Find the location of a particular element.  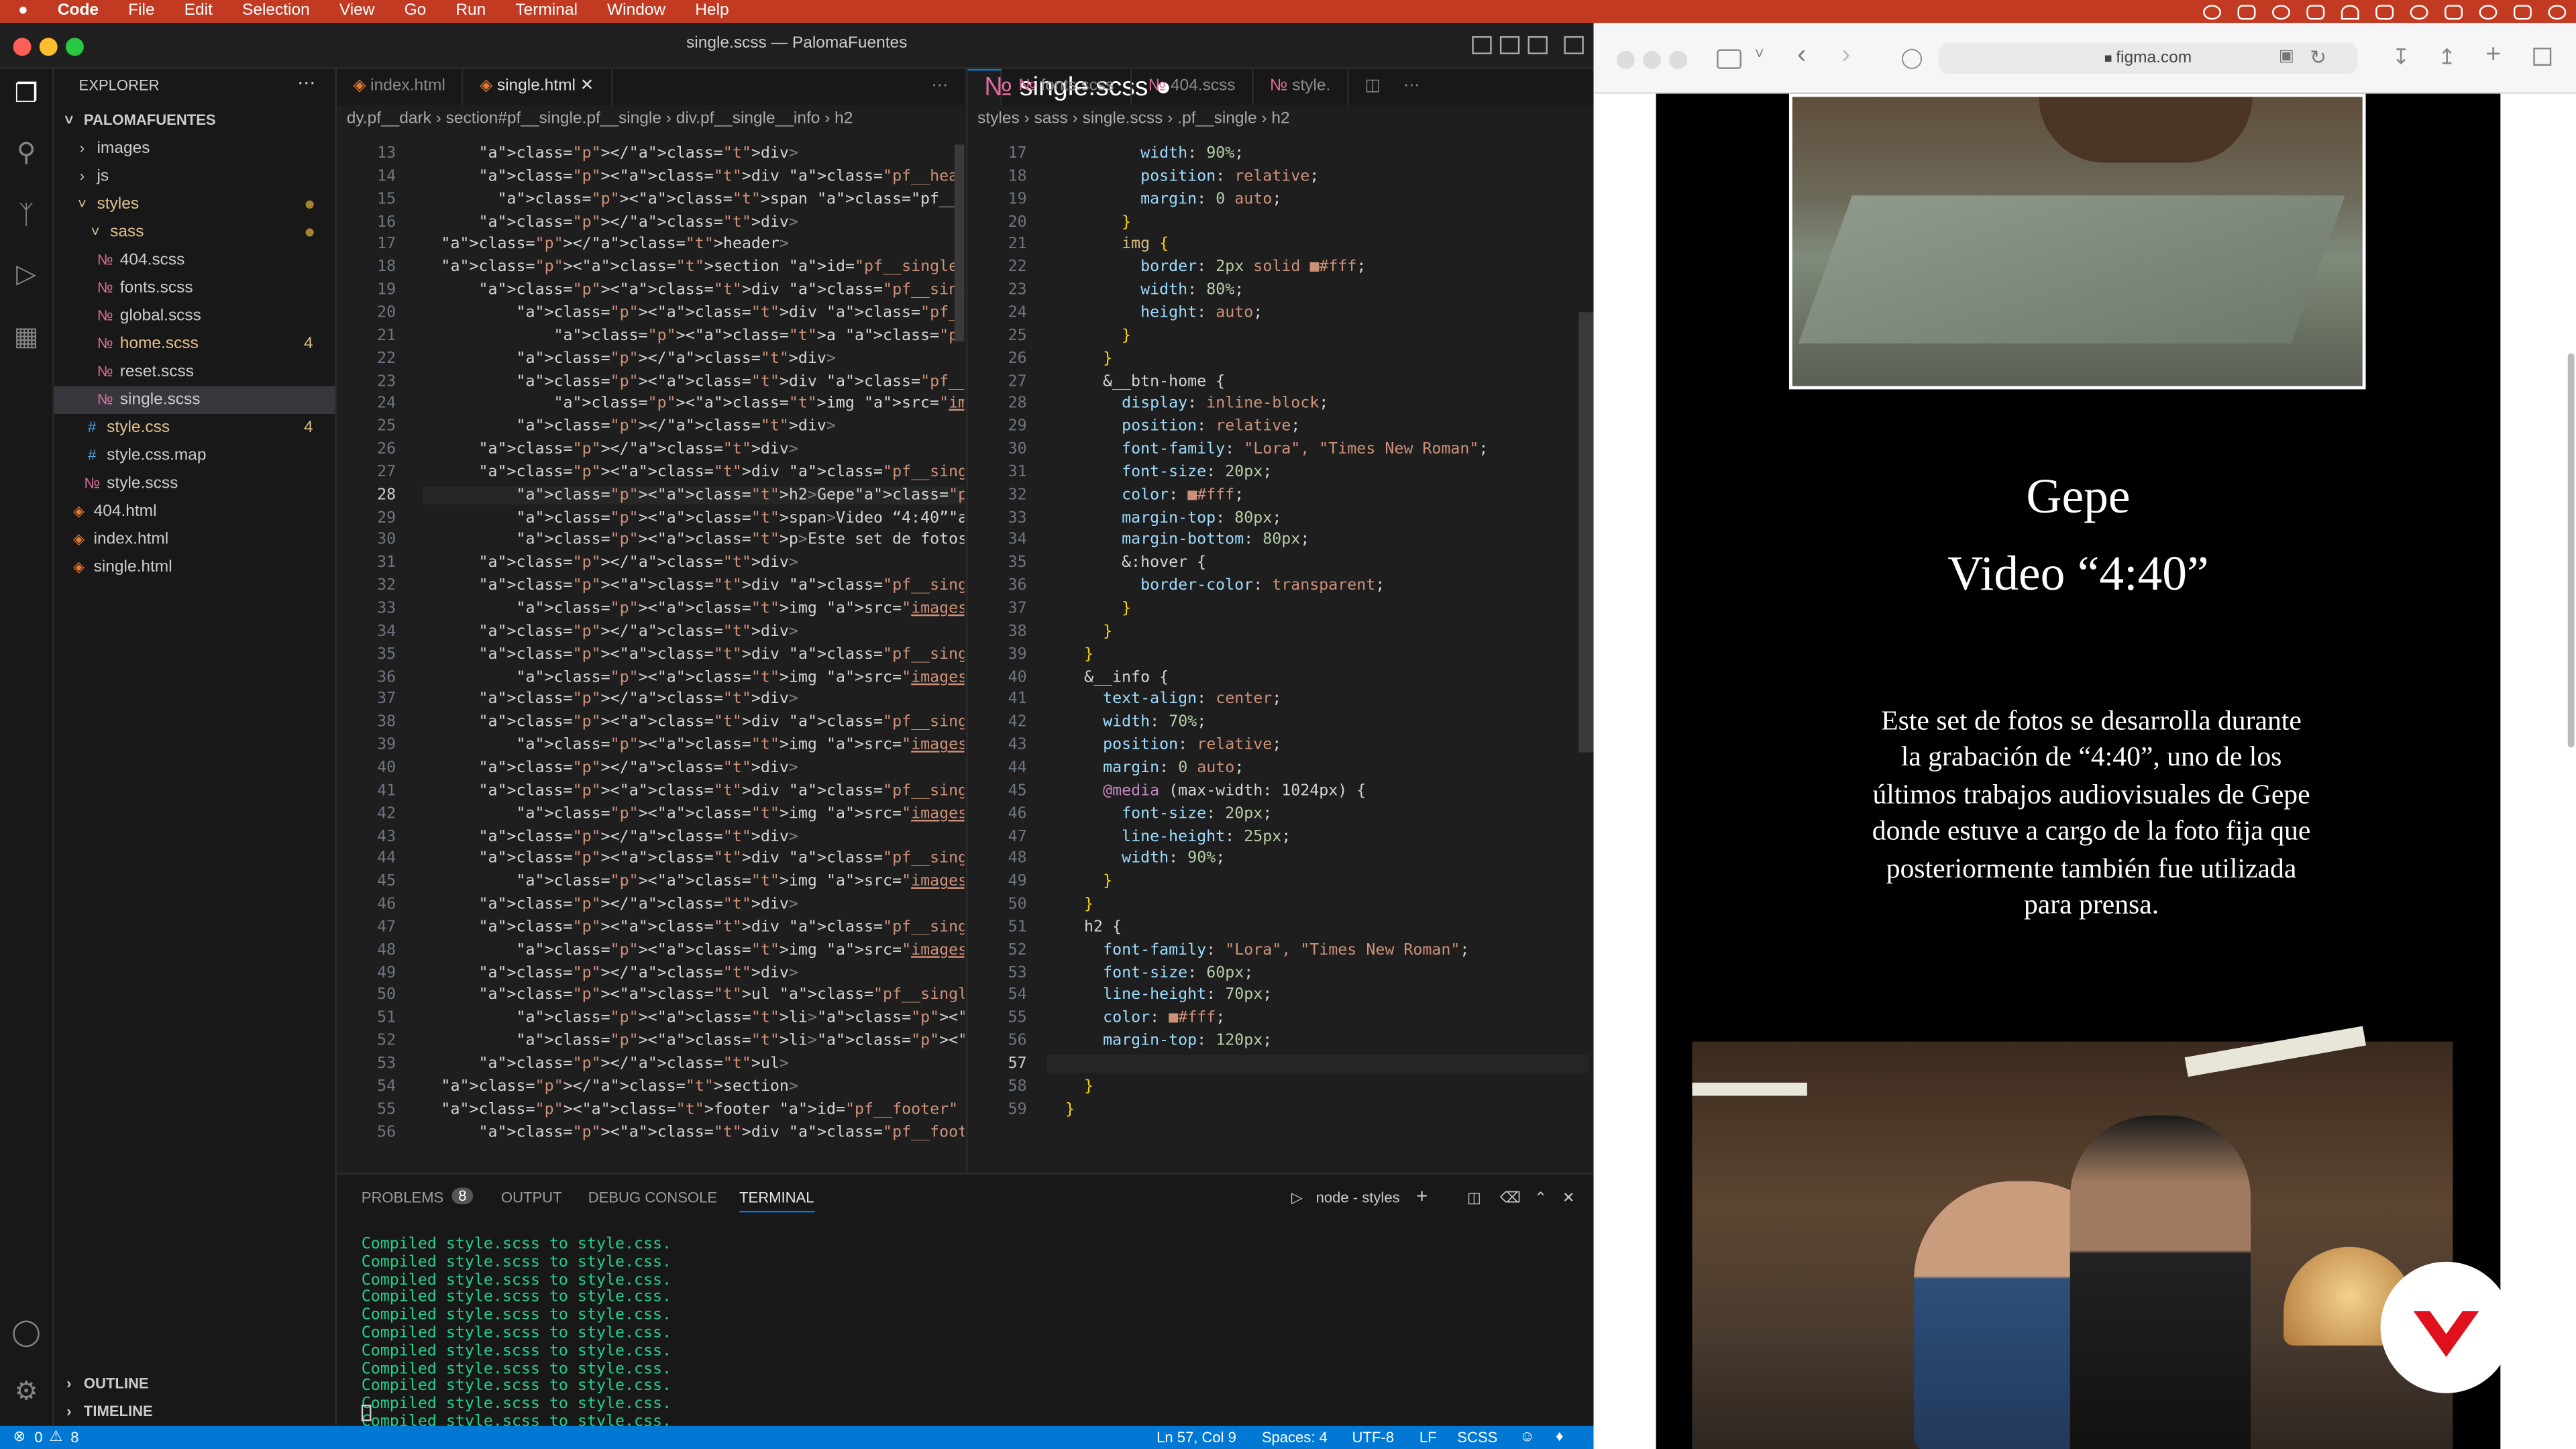

code-line: width: 90%; is located at coordinates (1135, 859).